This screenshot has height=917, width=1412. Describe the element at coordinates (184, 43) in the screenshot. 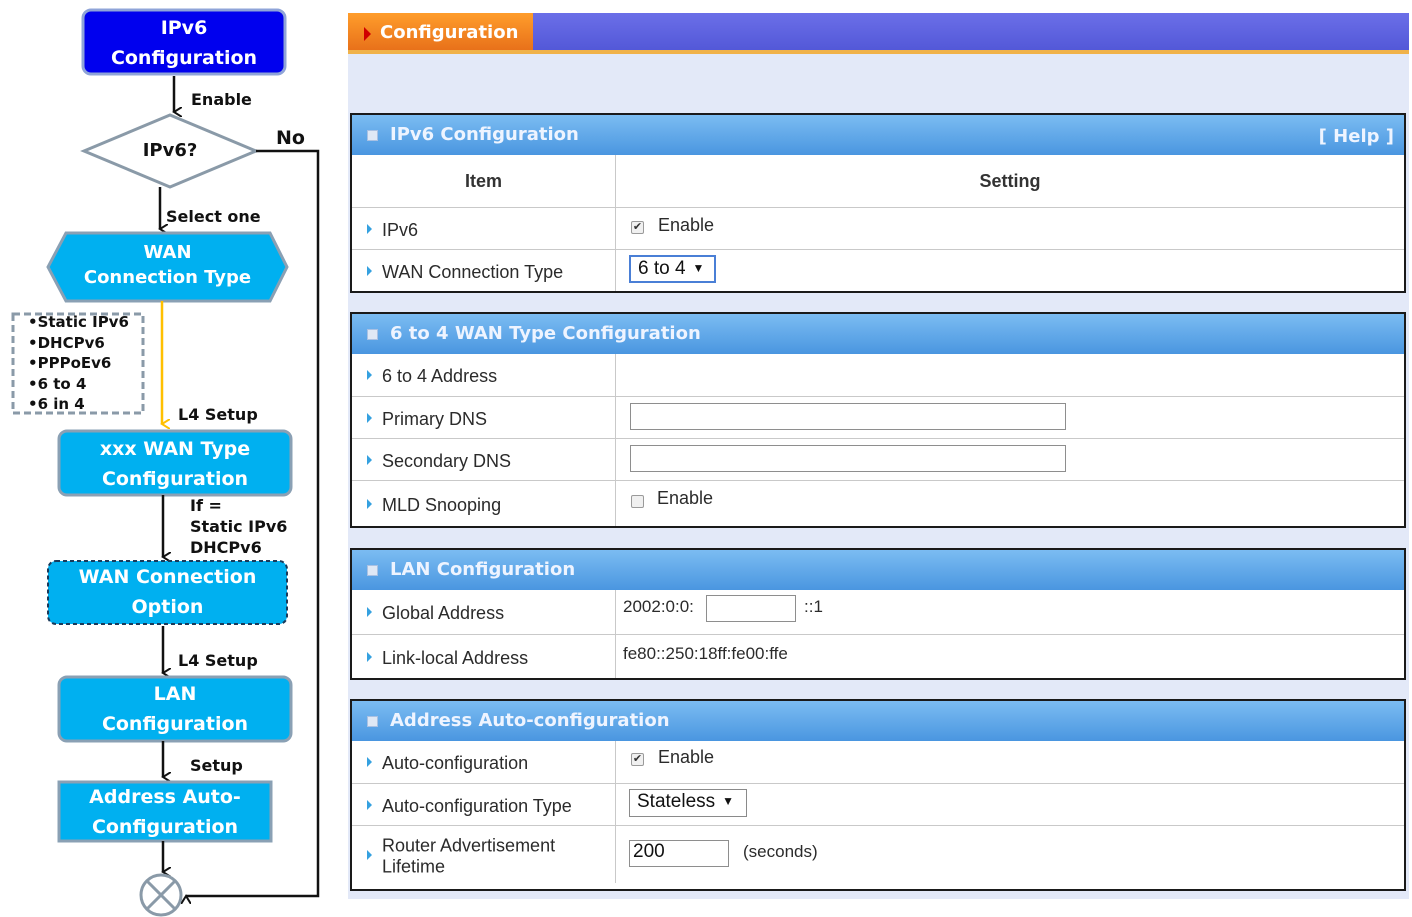

I see `start-node-label: IPv6 Configuration` at that location.